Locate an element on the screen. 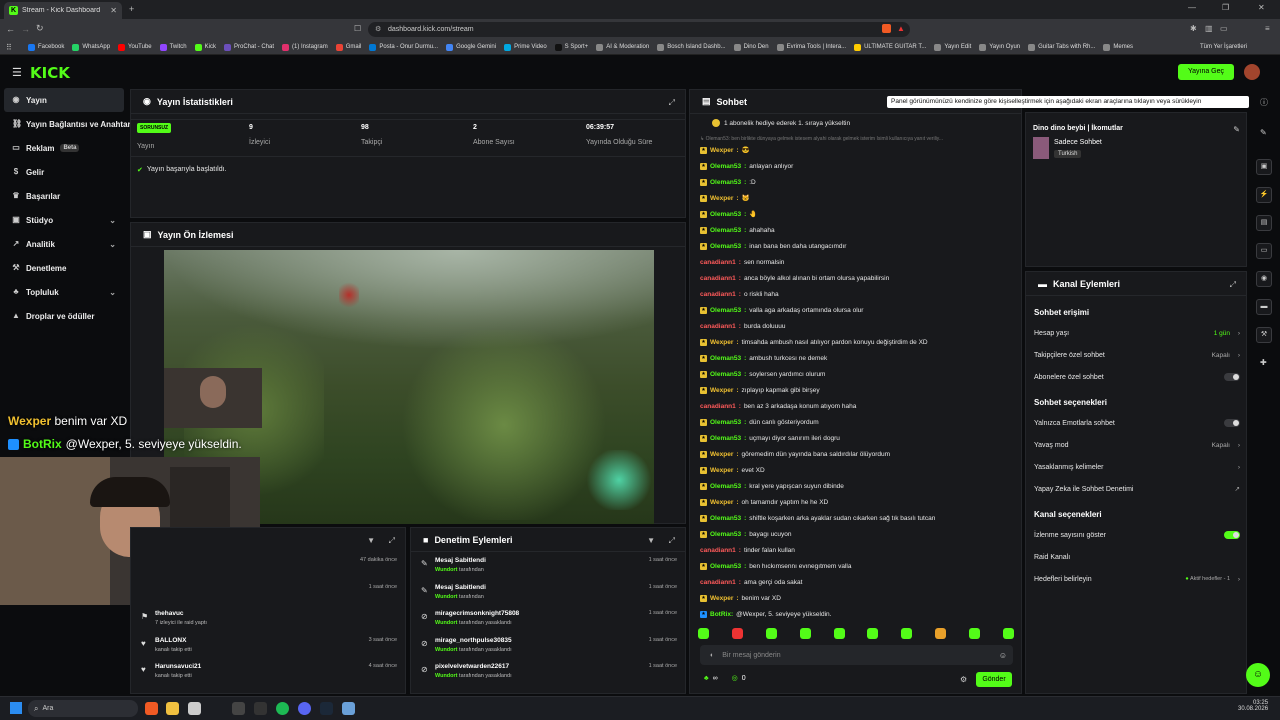 The width and height of the screenshot is (1280, 720). chat-message: ★ BotRix: @Wexper, 5. seviyeye yükseldin. is located at coordinates (855, 614).